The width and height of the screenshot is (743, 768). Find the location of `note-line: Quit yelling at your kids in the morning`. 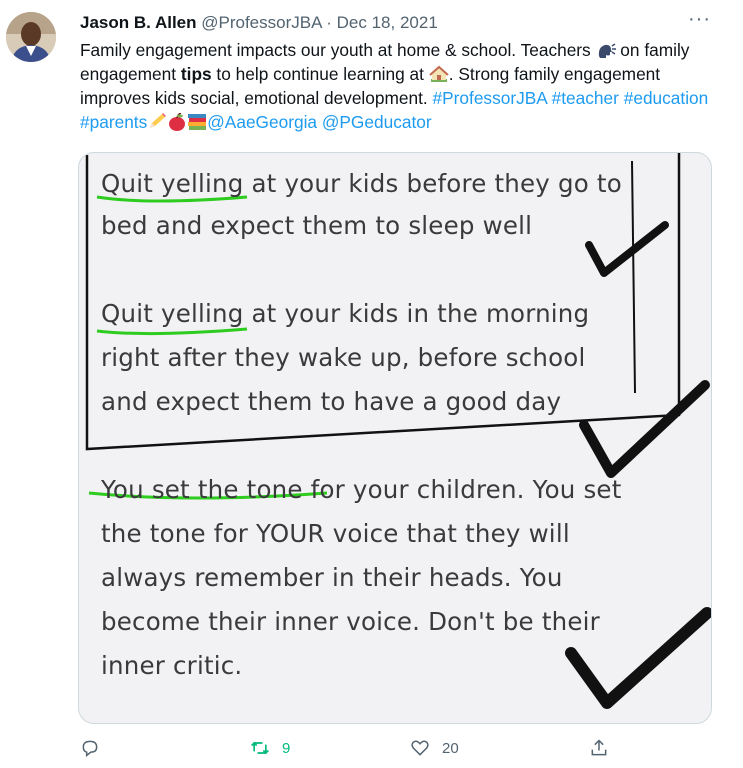

note-line: Quit yelling at your kids in the morning is located at coordinates (345, 313).